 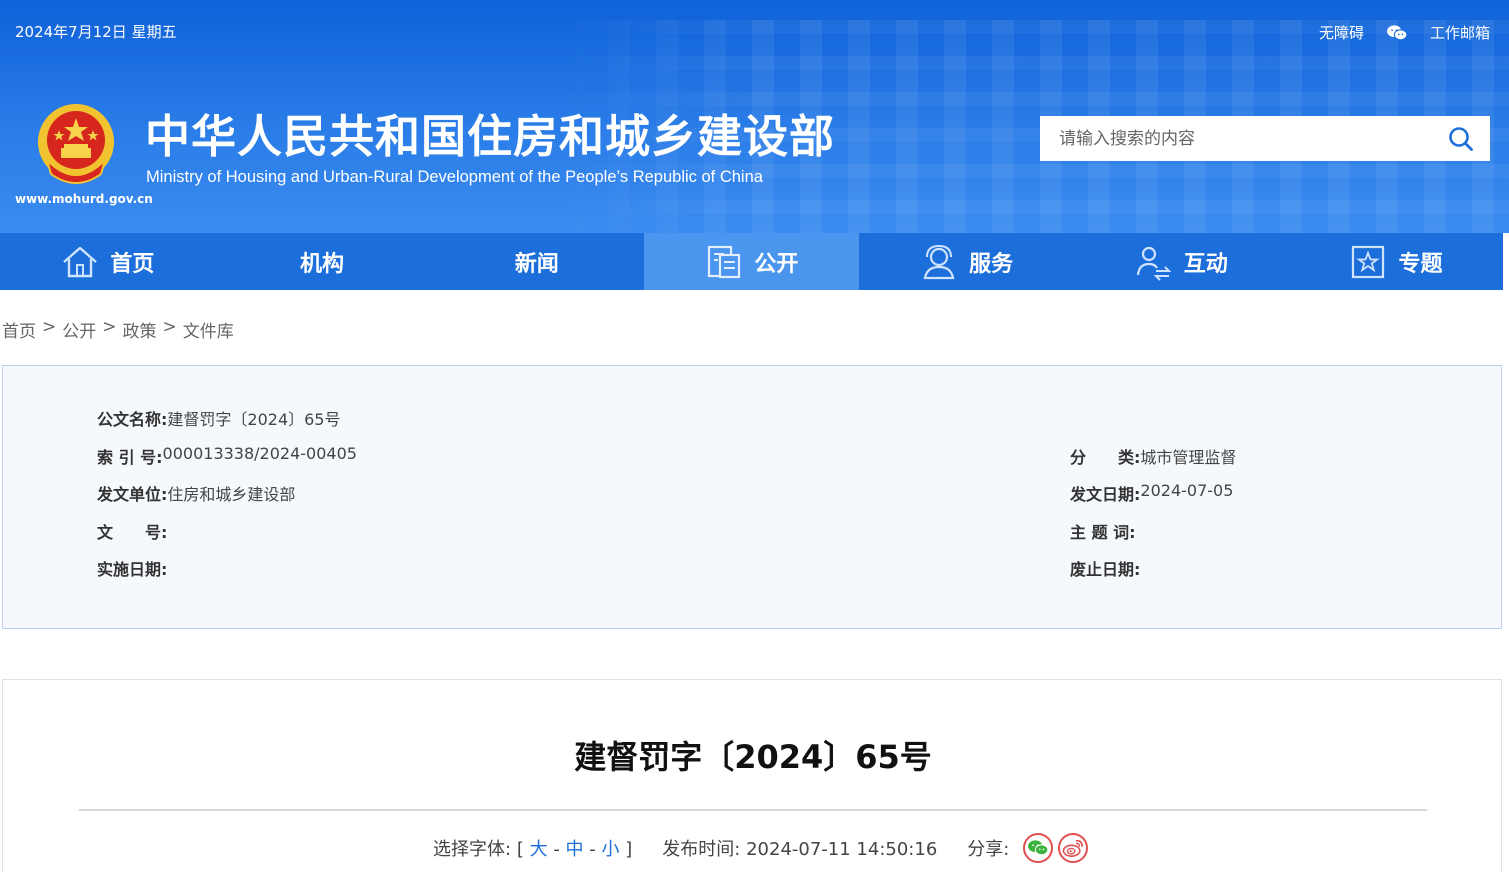 I want to click on nav-item-news: 新闻, so click(x=536, y=261).